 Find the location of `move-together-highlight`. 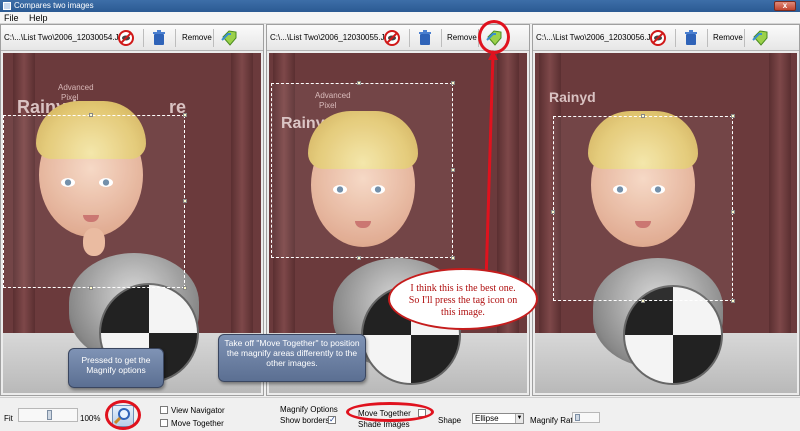

move-together-highlight is located at coordinates (390, 412).